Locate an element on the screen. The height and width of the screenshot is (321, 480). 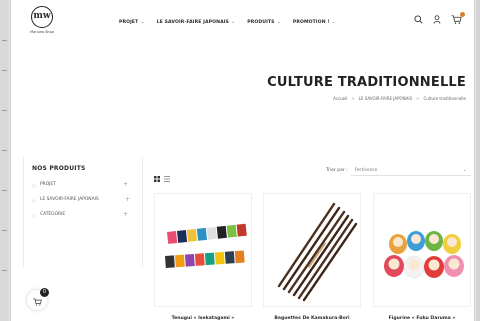
sidebar-title: NOS PRODUITS is located at coordinates (59, 168).